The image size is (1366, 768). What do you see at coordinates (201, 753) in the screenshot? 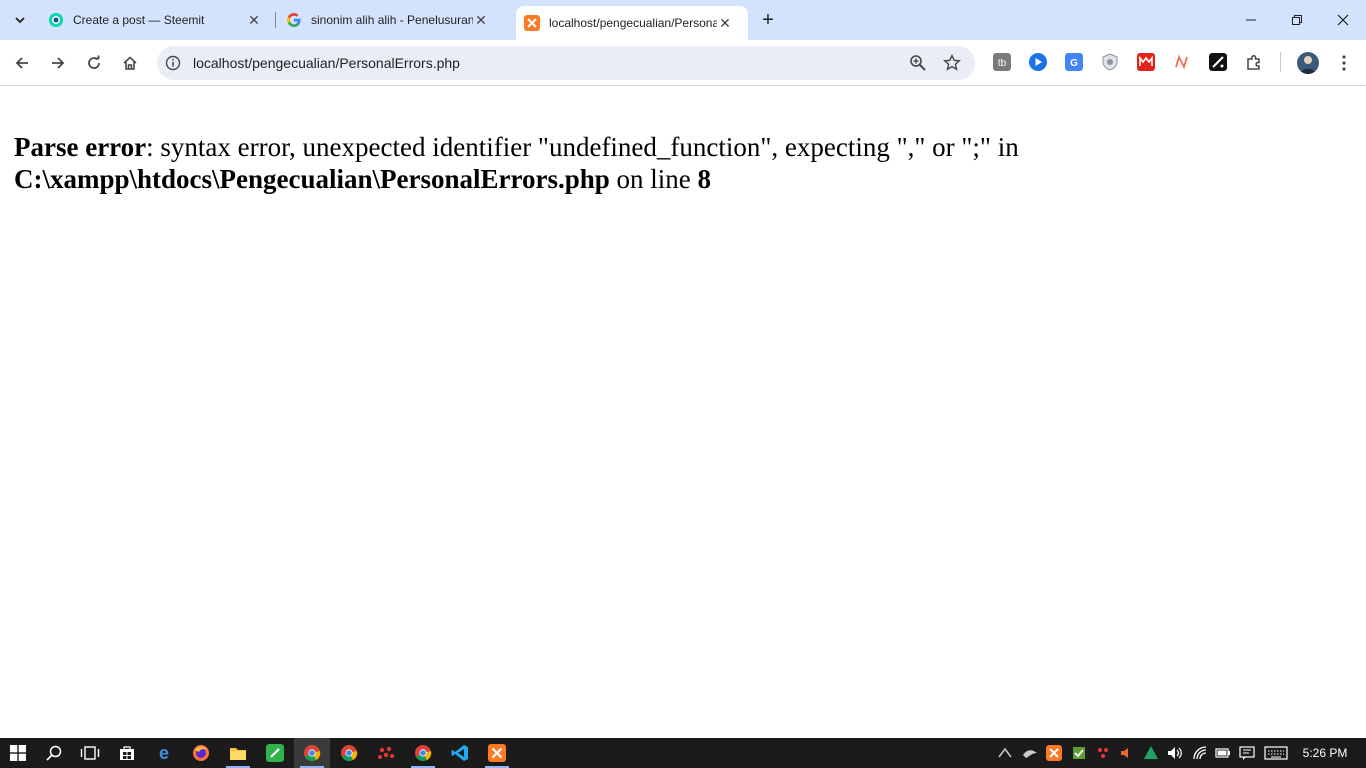
I see `firefox-icon` at bounding box center [201, 753].